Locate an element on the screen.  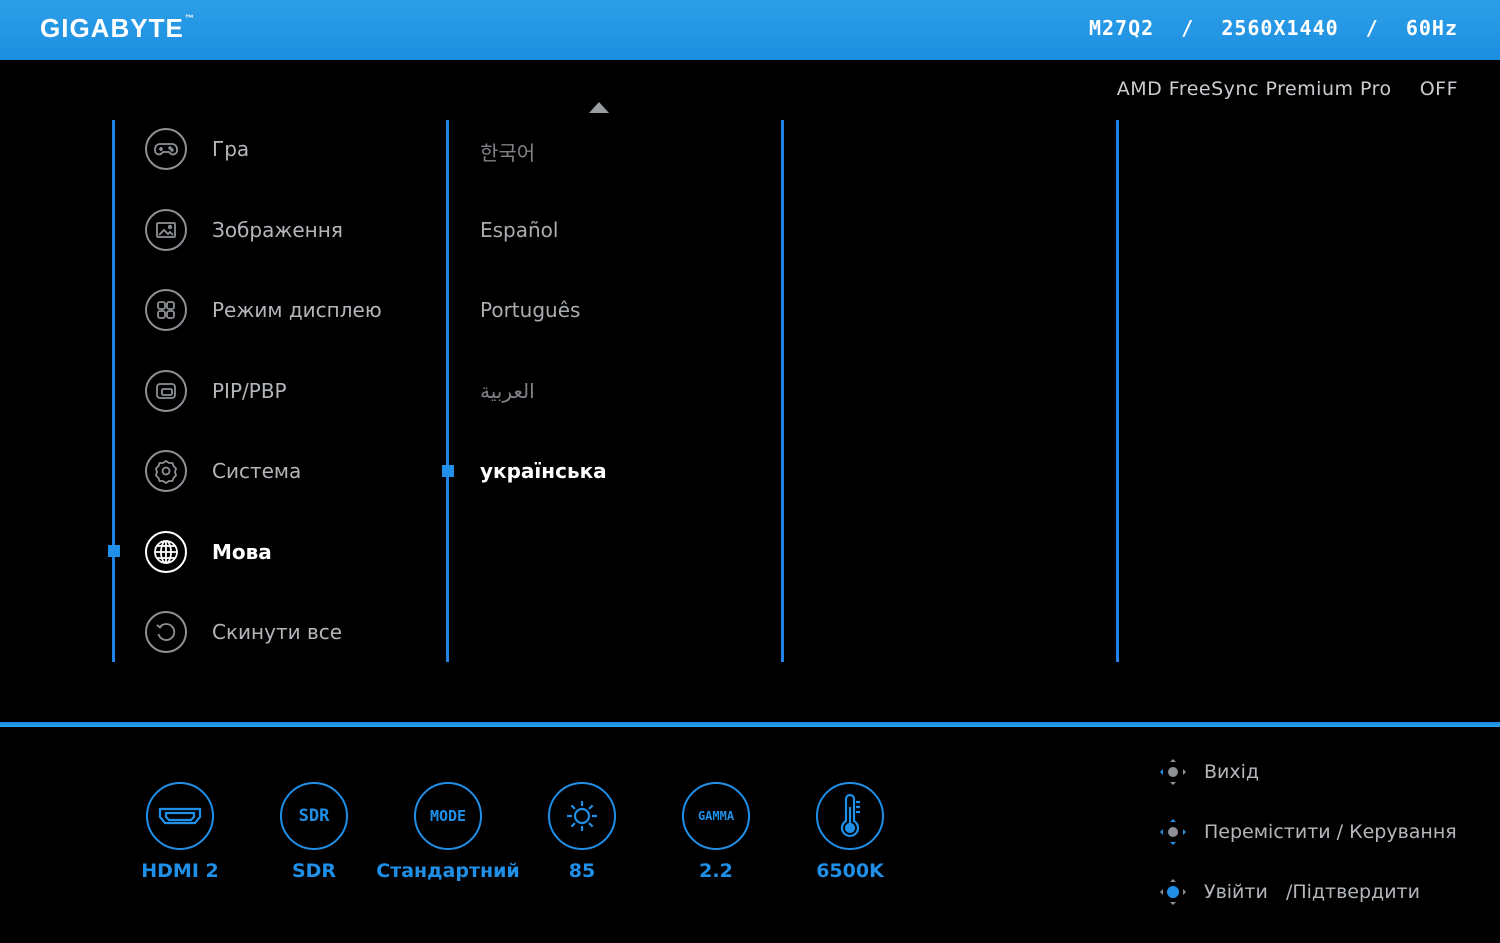
menu-item-label: Скинути все is located at coordinates (277, 632).